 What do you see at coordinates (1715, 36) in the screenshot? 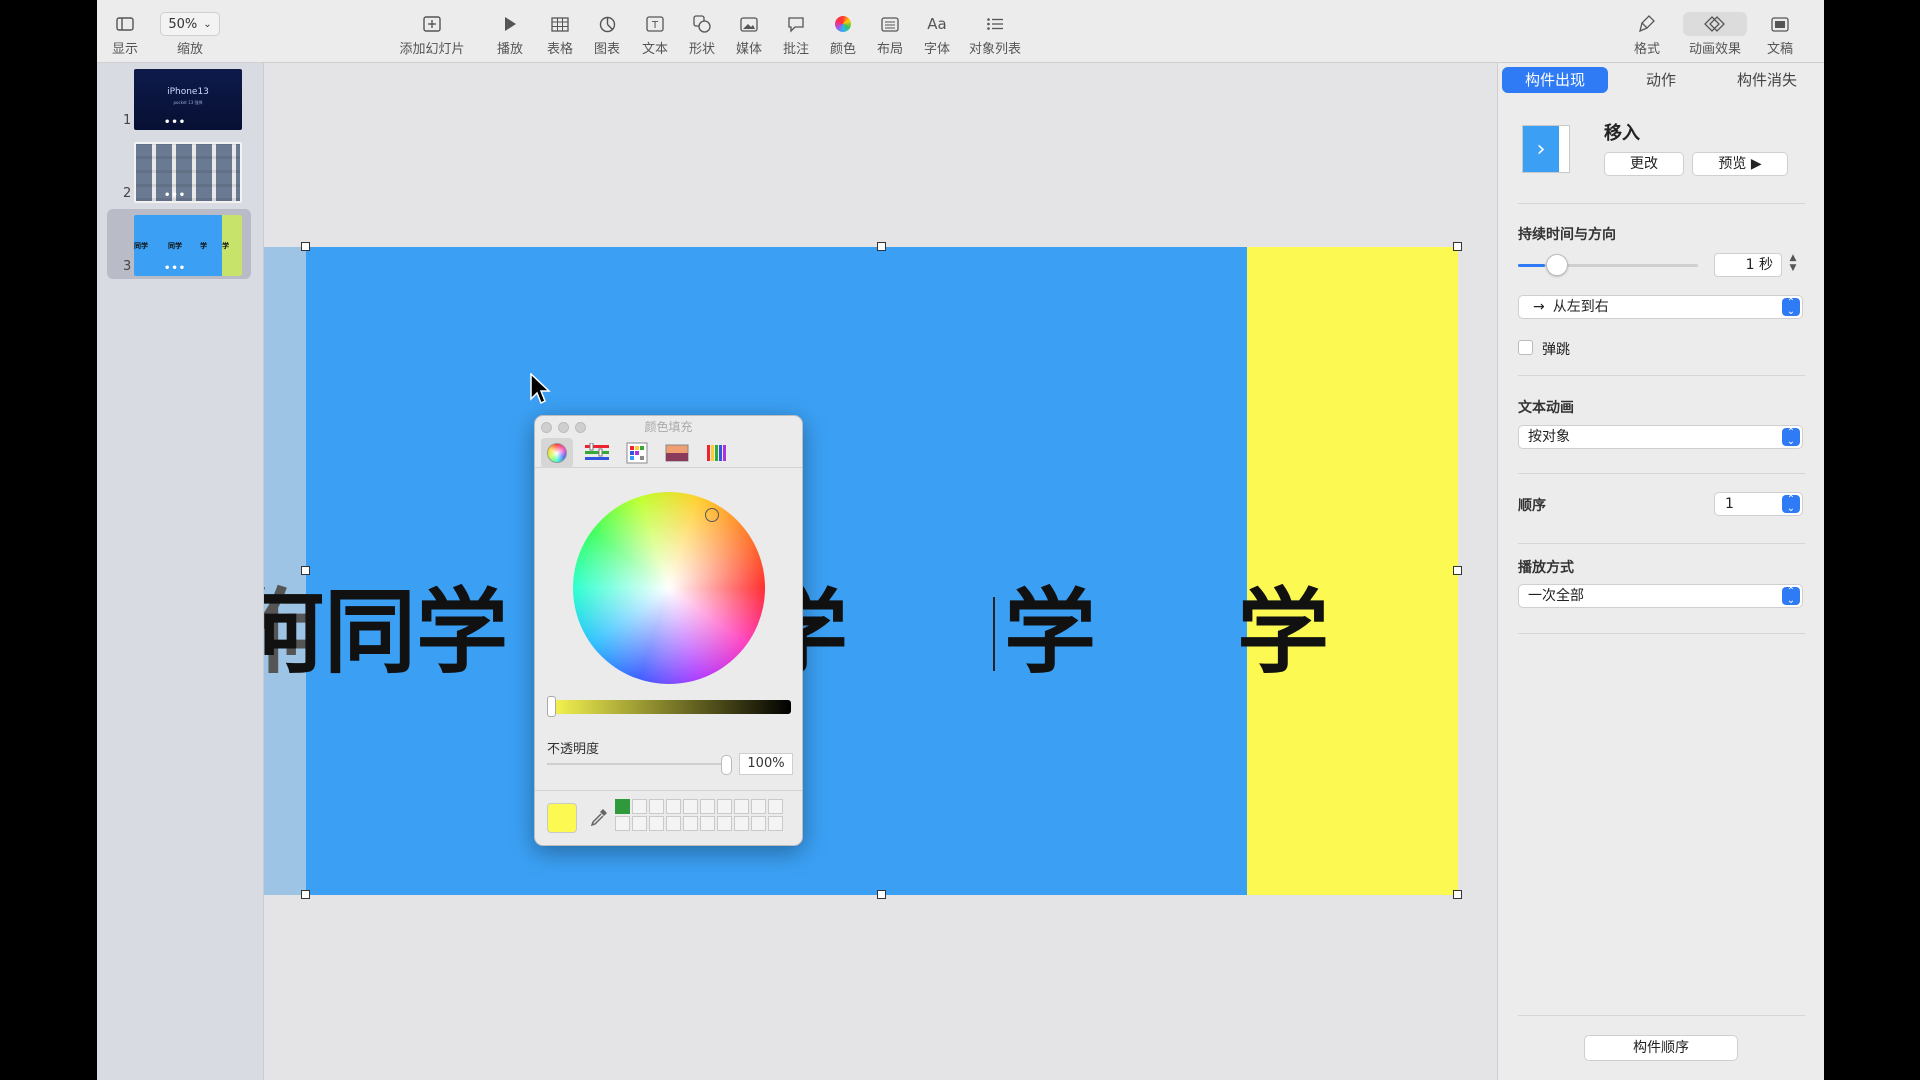
I see `animate-button: 动画效果` at bounding box center [1715, 36].